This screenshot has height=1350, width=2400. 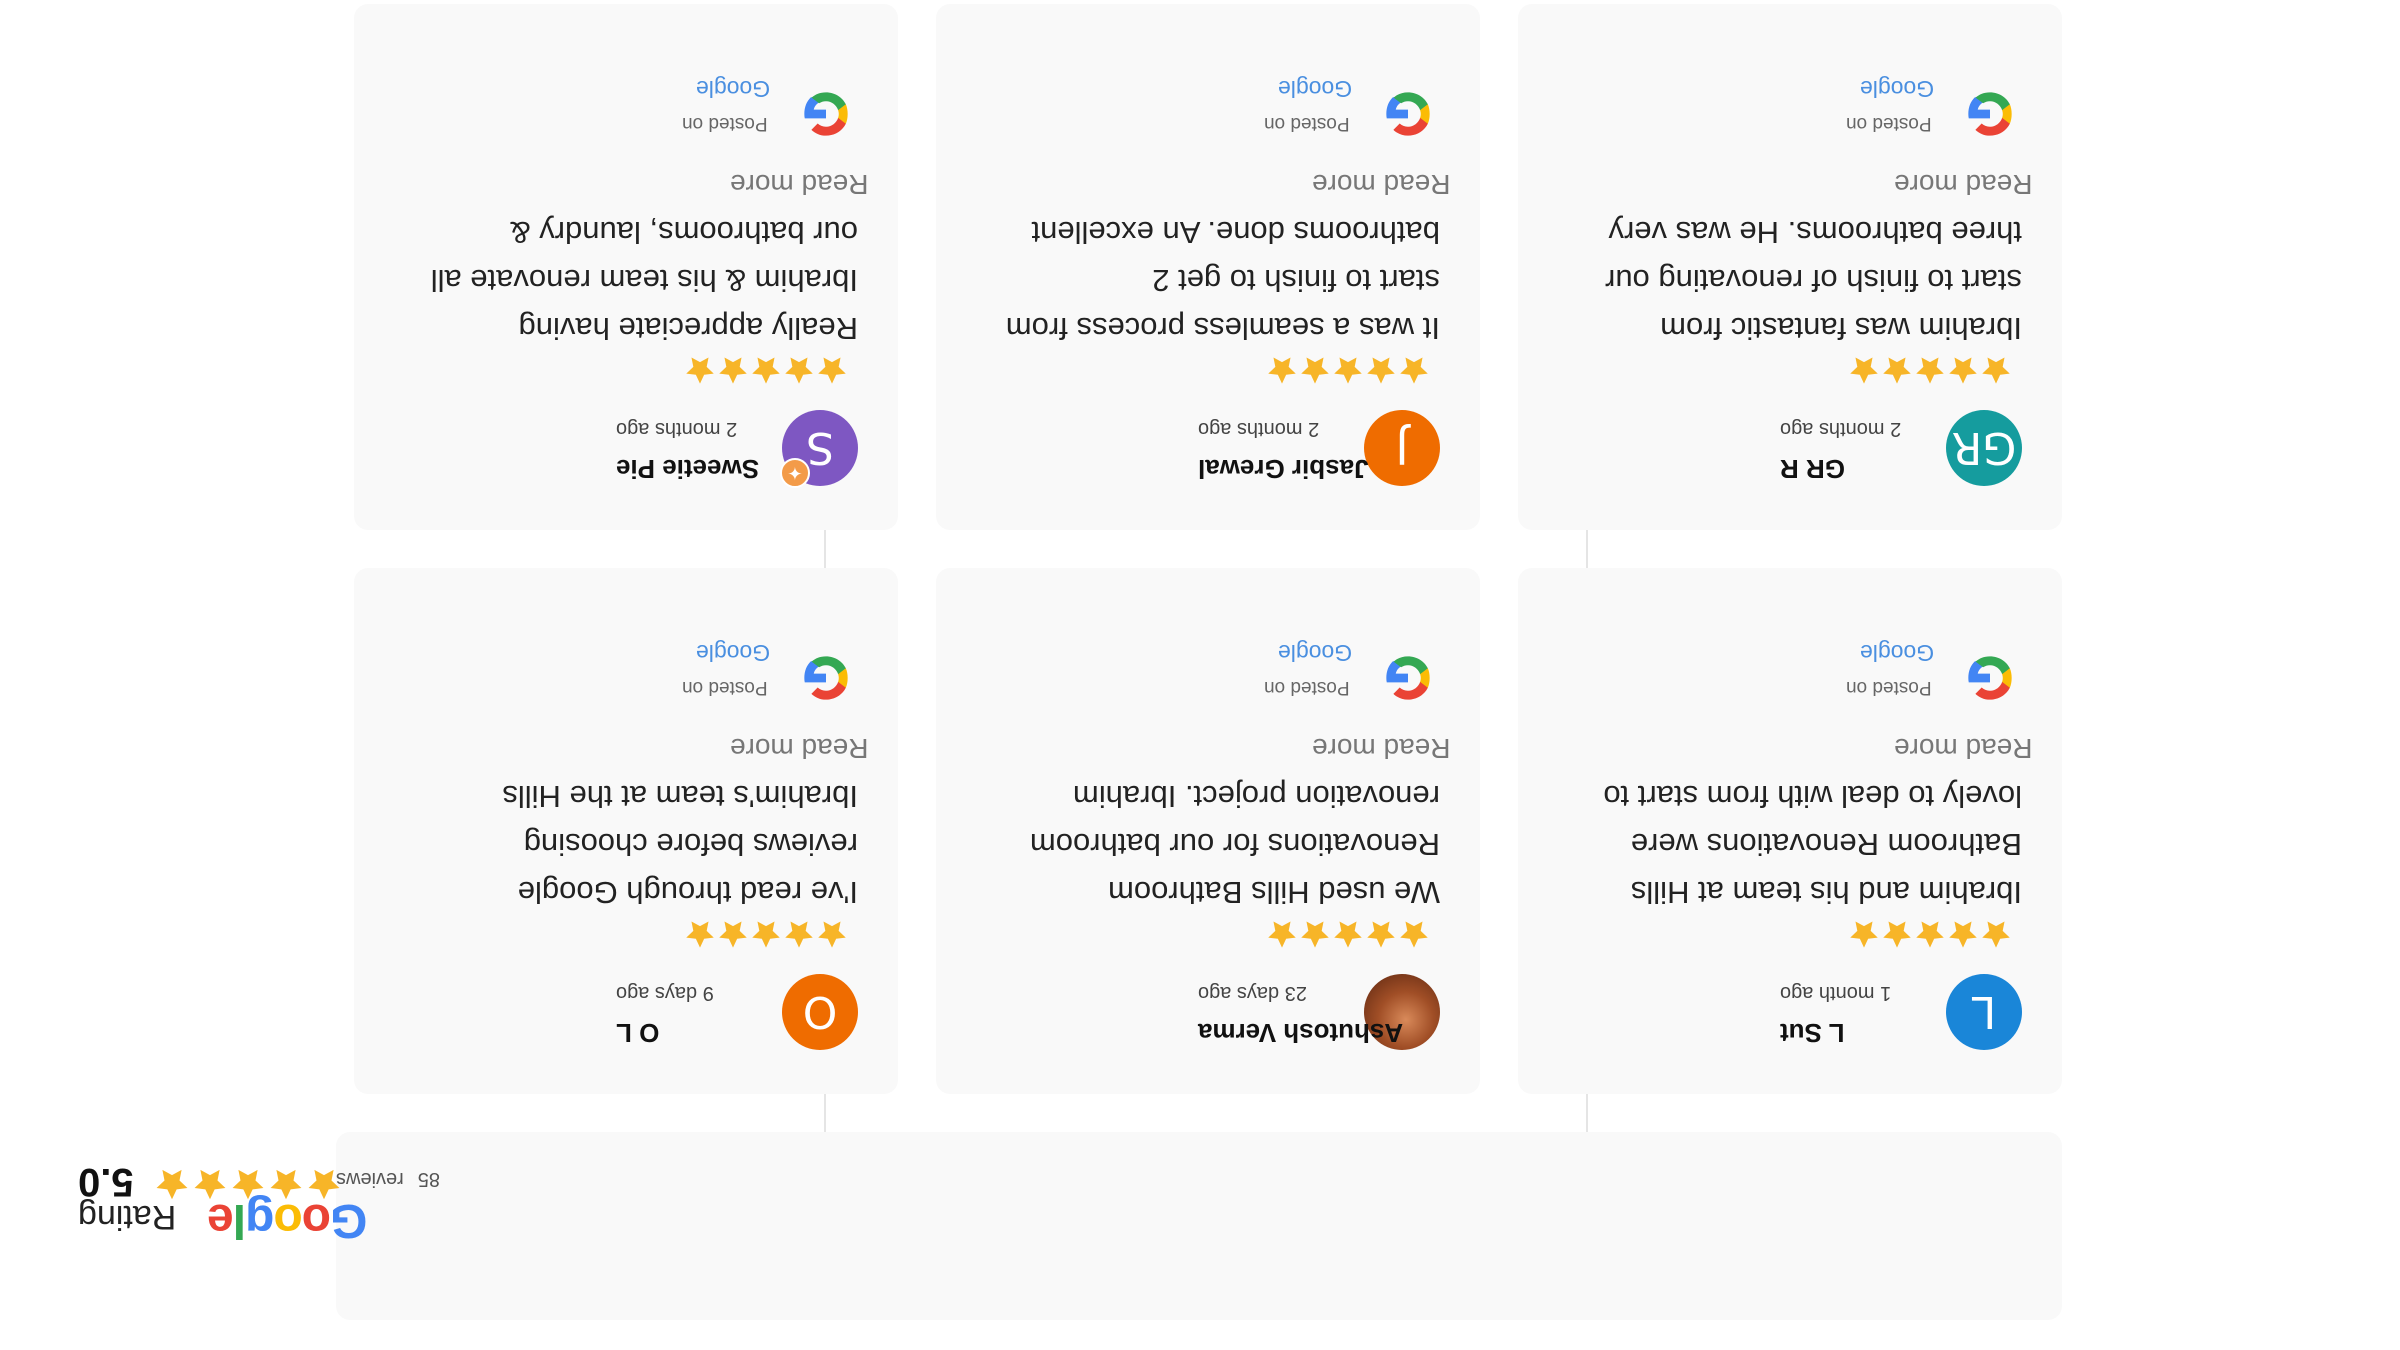 I want to click on rating-summary-card: Google Rating 5.0 85reviews, so click(x=1070, y=1226).